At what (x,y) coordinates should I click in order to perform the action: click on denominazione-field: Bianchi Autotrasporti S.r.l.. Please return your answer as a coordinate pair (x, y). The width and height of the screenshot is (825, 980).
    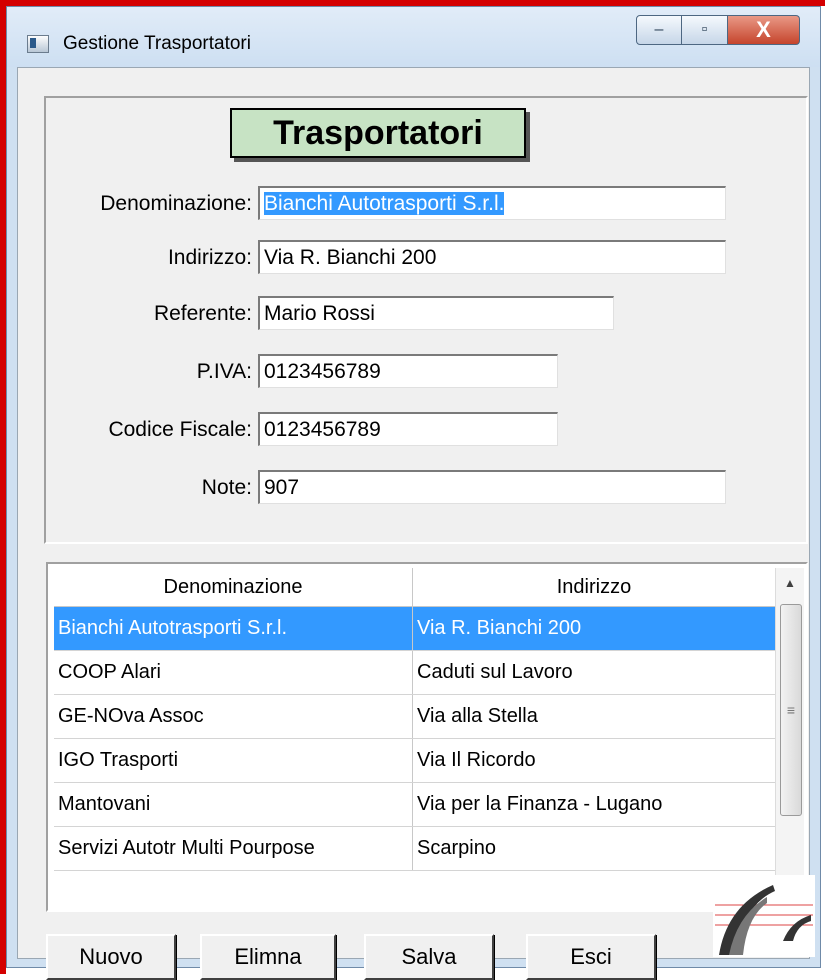
    Looking at the image, I should click on (492, 203).